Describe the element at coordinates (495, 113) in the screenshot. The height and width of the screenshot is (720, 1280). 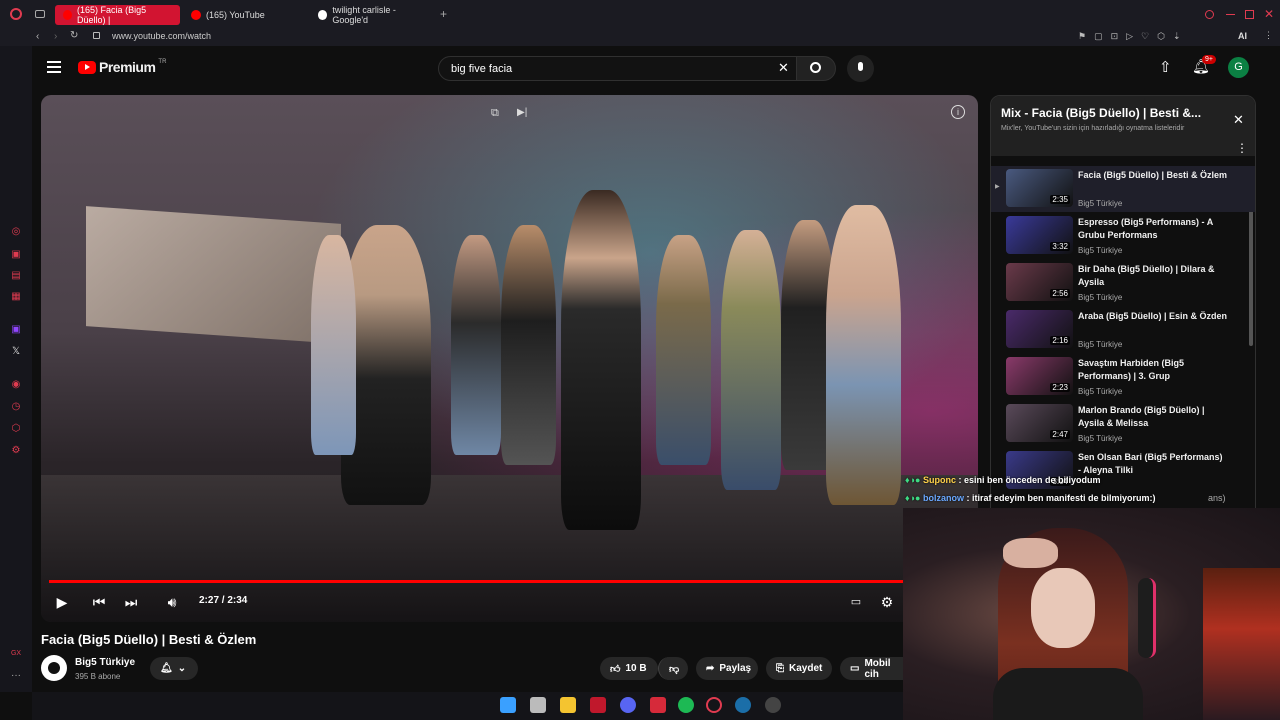
I see `miniplayer-icon: ⧉` at that location.